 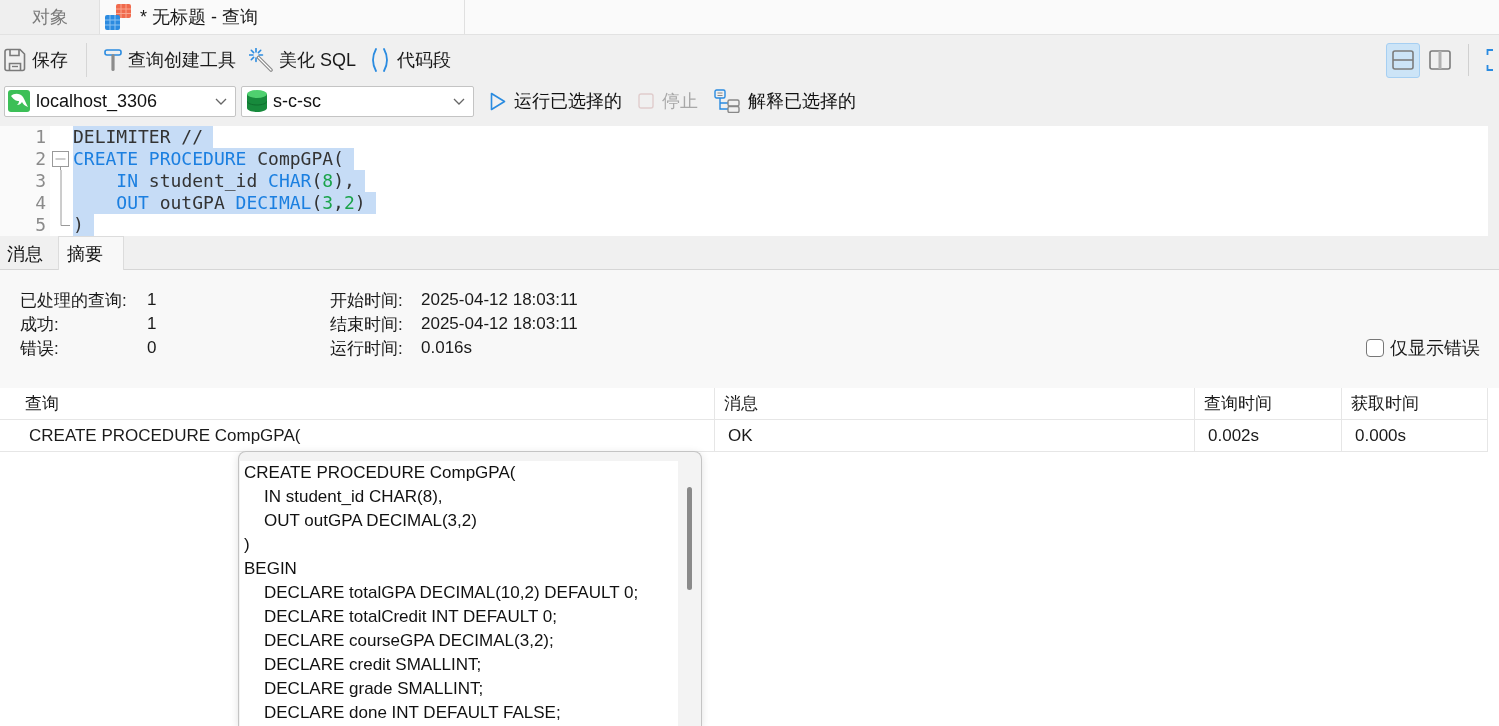 I want to click on tooltip-line: BEGIN, so click(x=271, y=569).